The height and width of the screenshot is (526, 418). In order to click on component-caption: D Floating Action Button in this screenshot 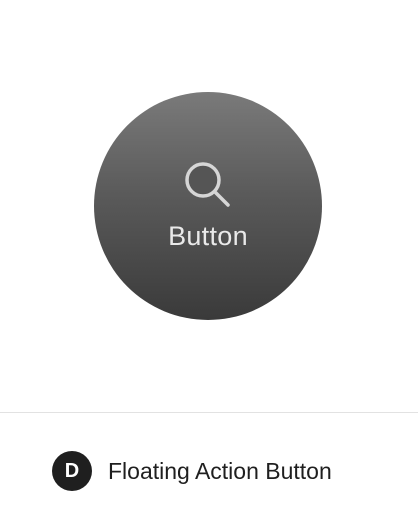, I will do `click(192, 471)`.